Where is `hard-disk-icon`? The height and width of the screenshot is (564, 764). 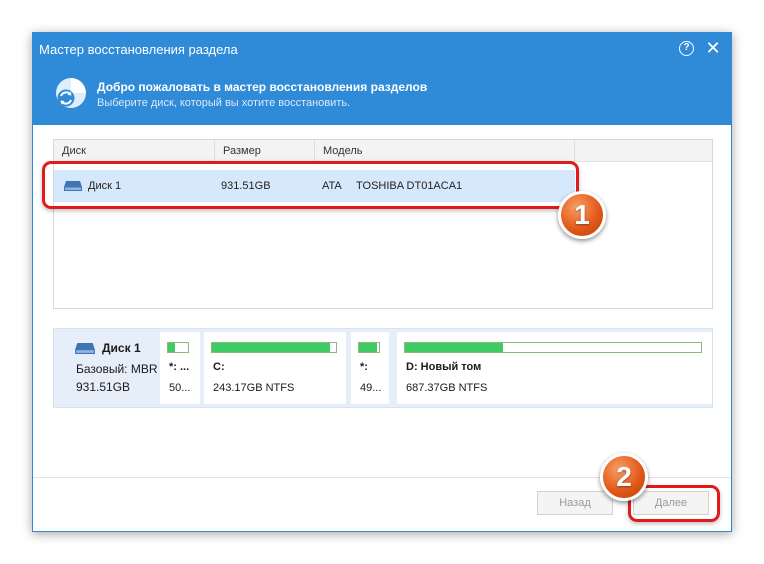
hard-disk-icon is located at coordinates (85, 348).